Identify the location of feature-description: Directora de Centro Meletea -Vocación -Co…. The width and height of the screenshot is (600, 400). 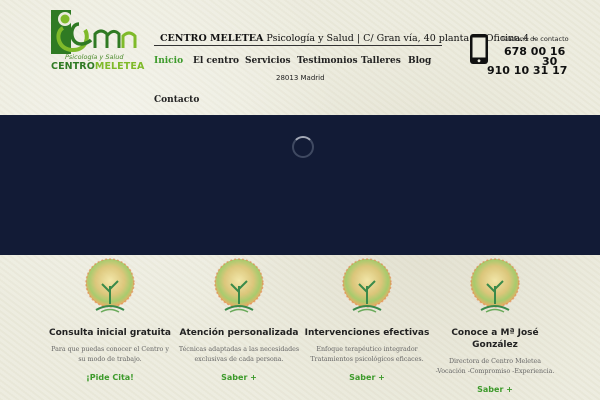
(495, 366).